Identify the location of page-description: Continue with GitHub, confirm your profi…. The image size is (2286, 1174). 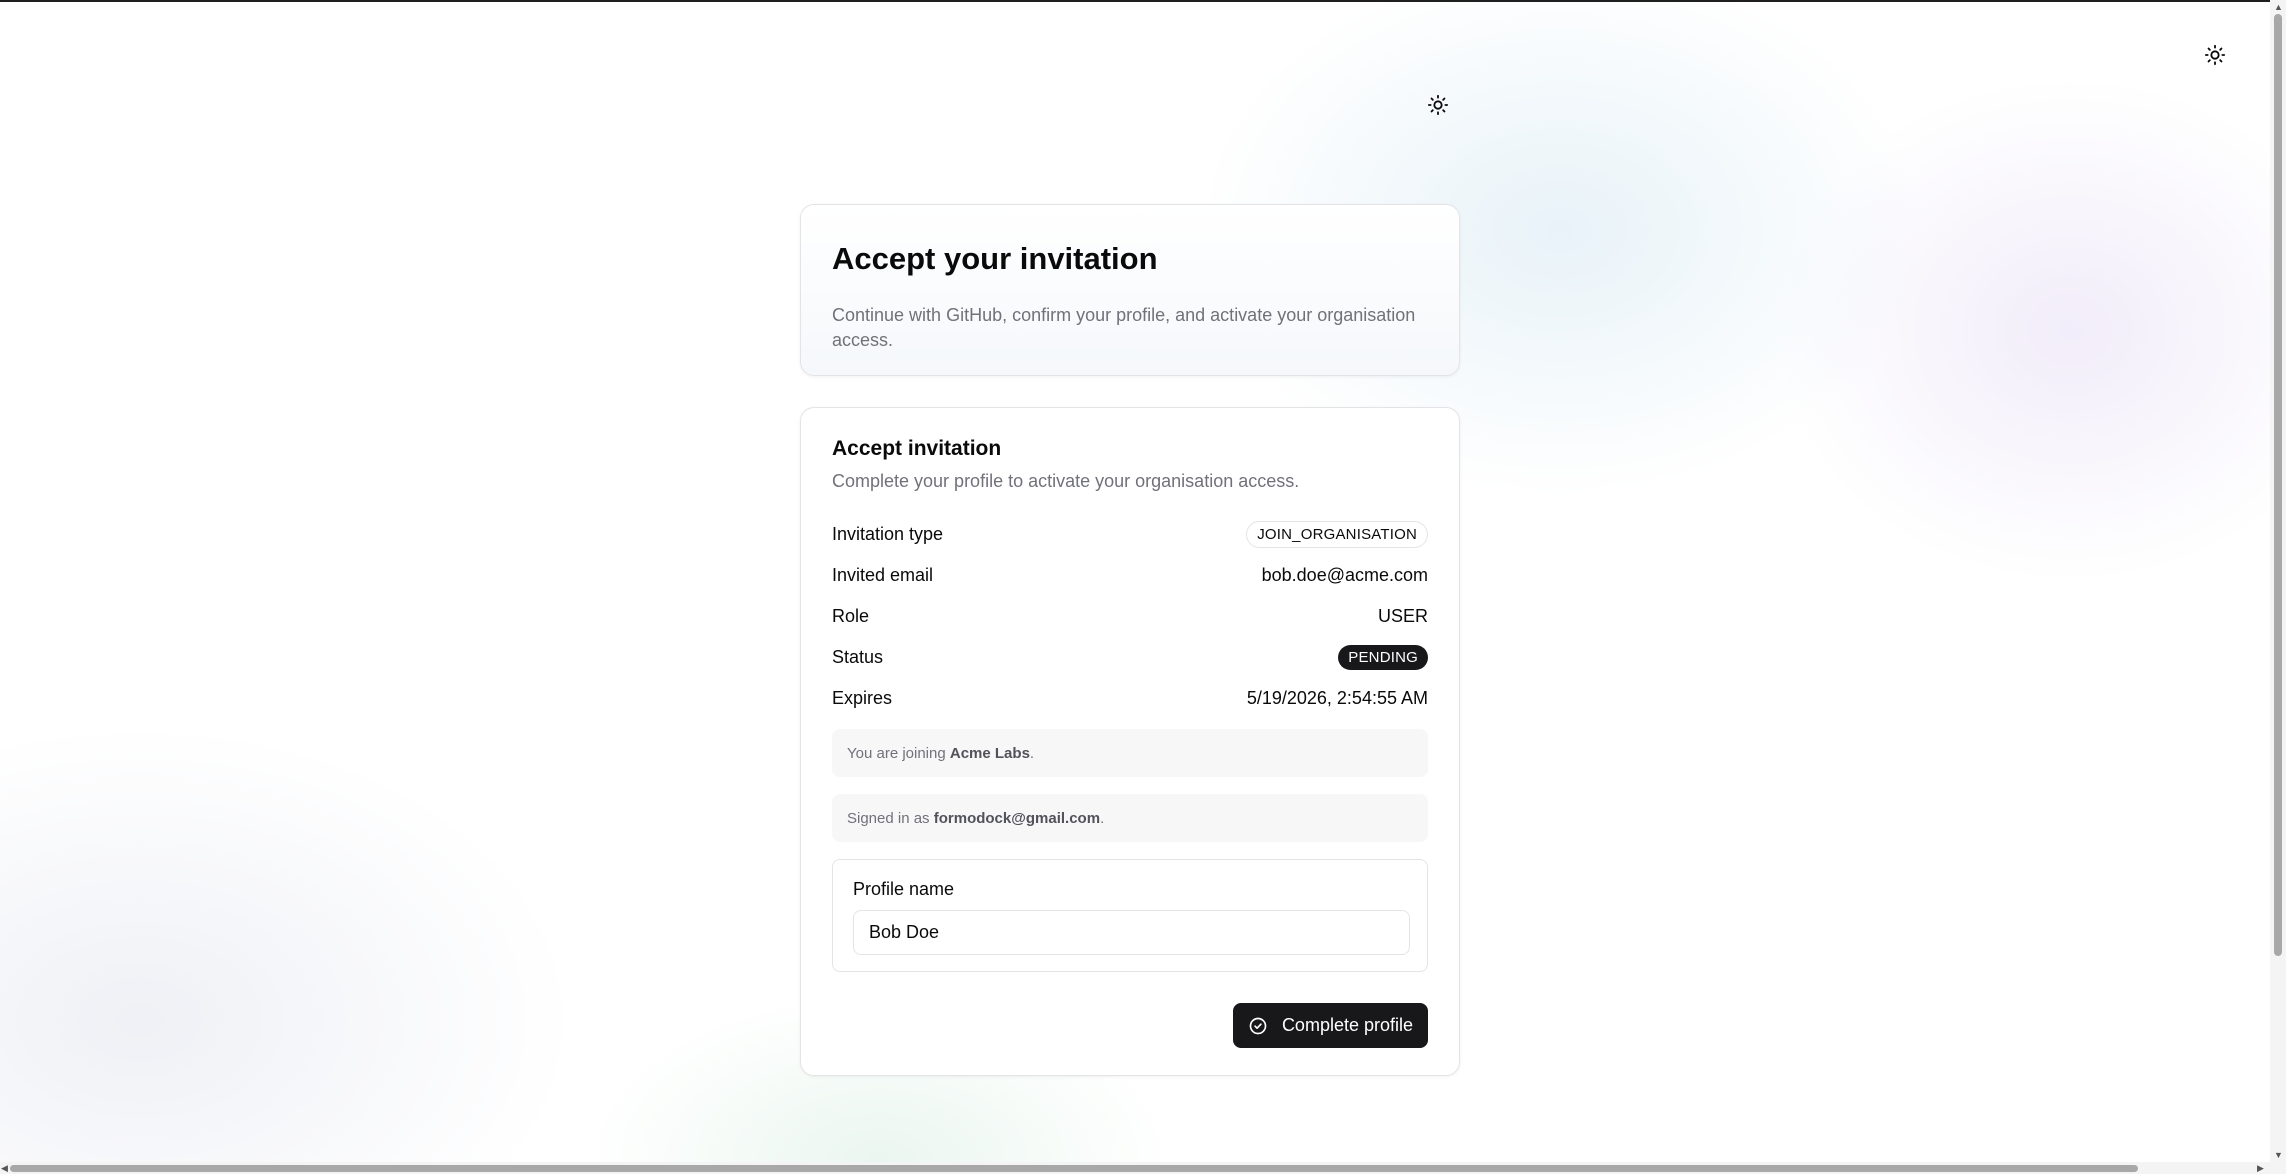
(1124, 327).